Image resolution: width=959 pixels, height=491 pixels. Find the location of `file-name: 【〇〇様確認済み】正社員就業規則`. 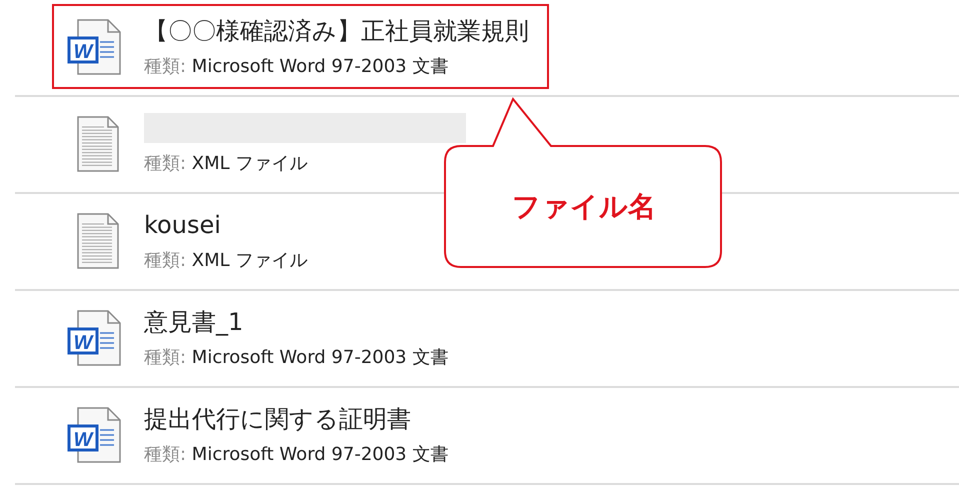

file-name: 【〇〇様確認済み】正社員就業規則 is located at coordinates (336, 31).